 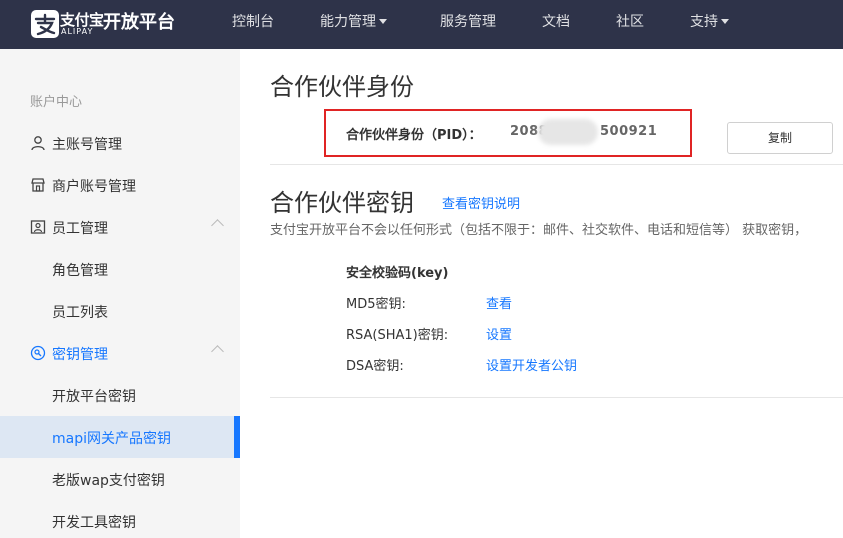 What do you see at coordinates (531, 364) in the screenshot?
I see `dsa-set-link: 设置开发者公钥` at bounding box center [531, 364].